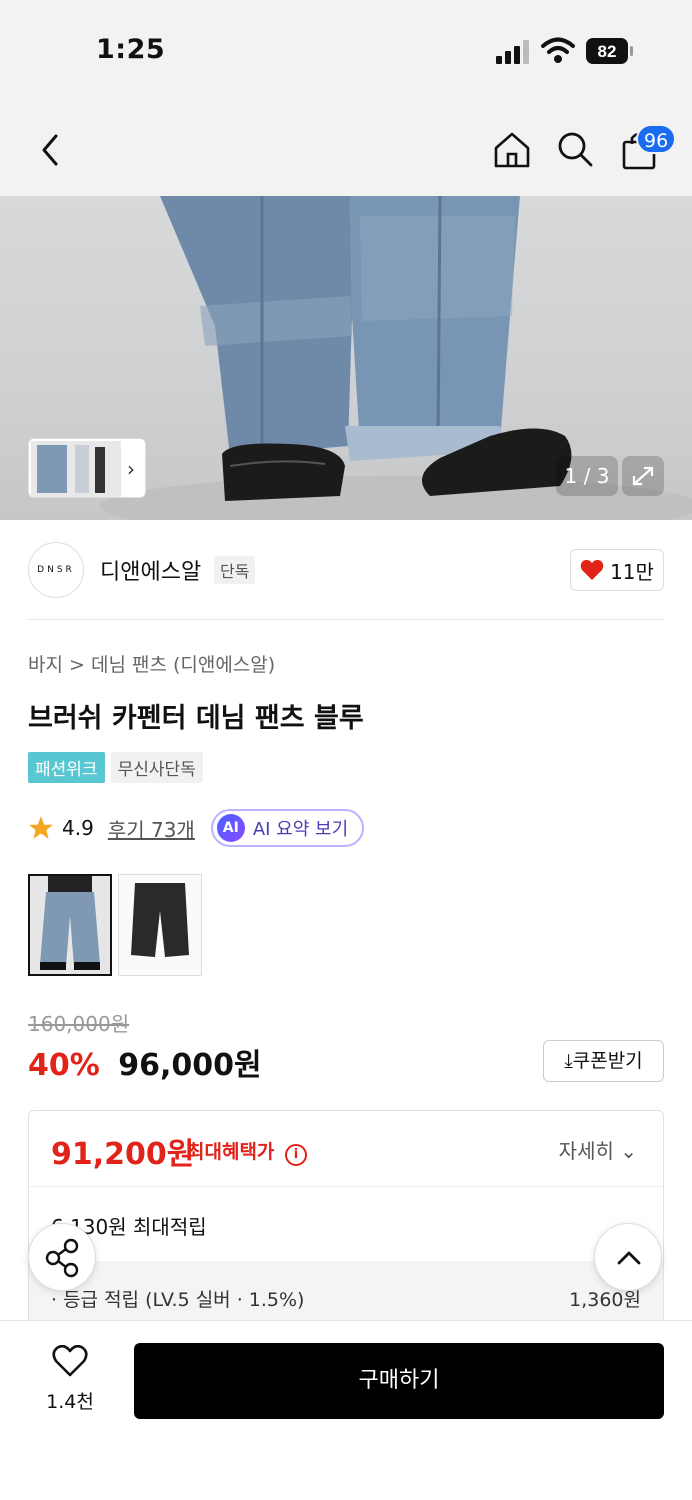  I want to click on share-button, so click(62, 1257).